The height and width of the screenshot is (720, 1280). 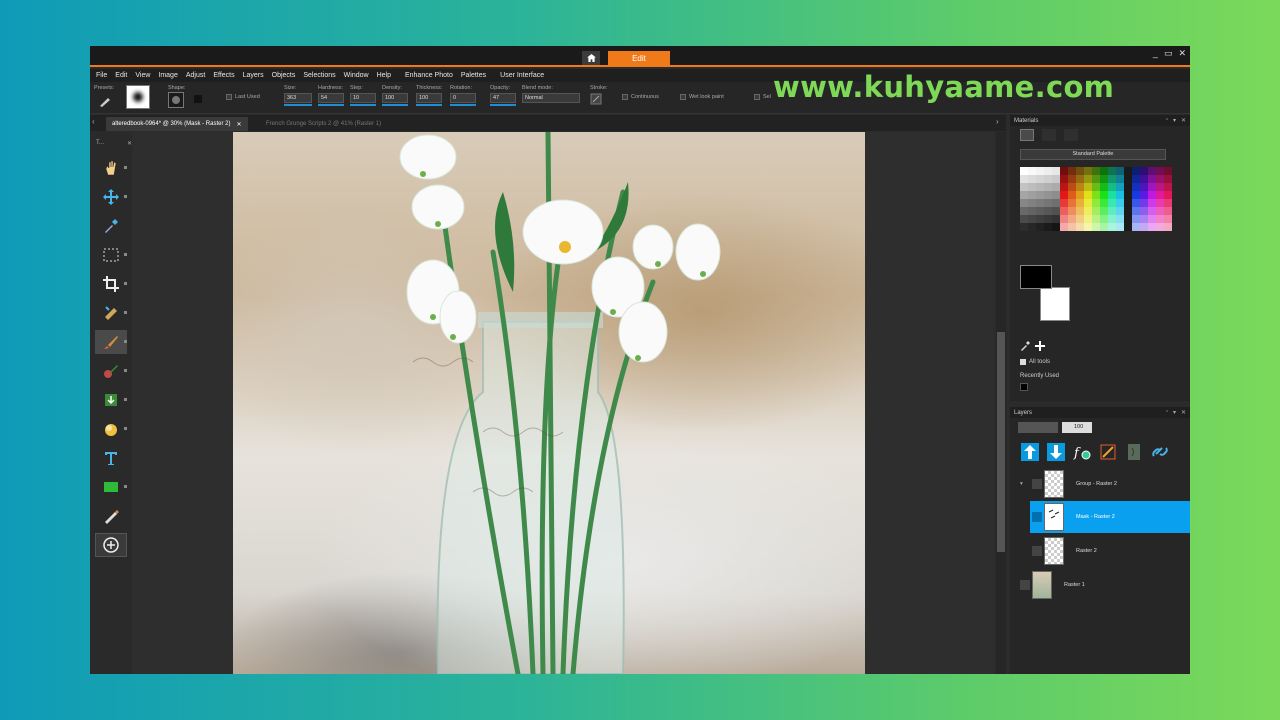 What do you see at coordinates (1027, 135) in the screenshot?
I see `swatches-view-icon` at bounding box center [1027, 135].